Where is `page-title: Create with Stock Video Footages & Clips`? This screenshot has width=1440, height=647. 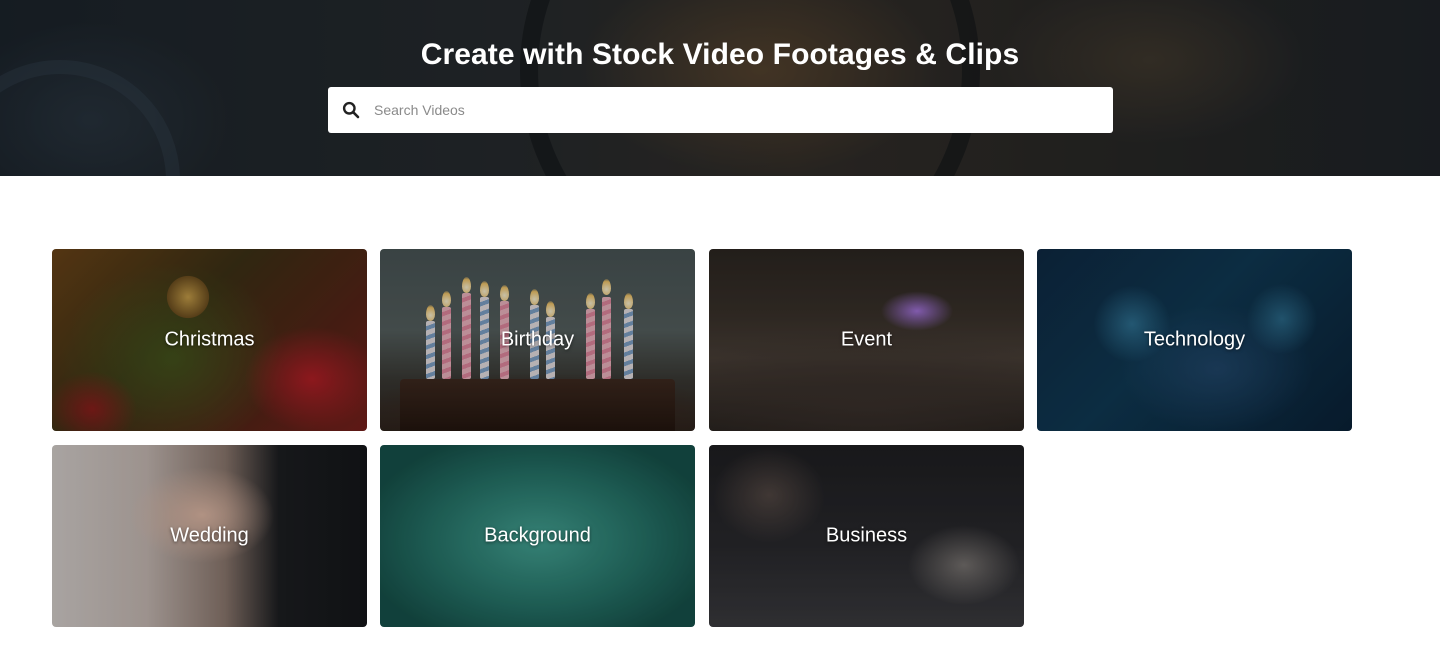 page-title: Create with Stock Video Footages & Clips is located at coordinates (720, 54).